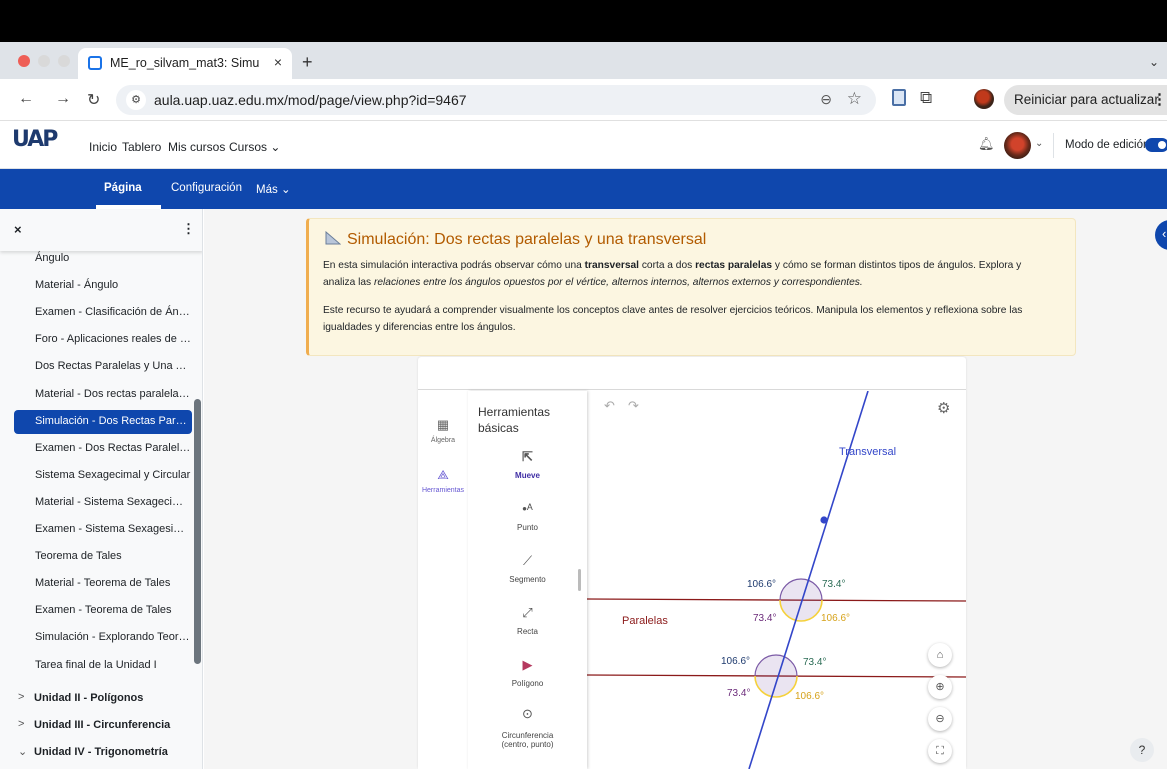 This screenshot has width=1167, height=769. What do you see at coordinates (527, 464) in the screenshot?
I see `tool-mueve: ⇱ Mueve` at bounding box center [527, 464].